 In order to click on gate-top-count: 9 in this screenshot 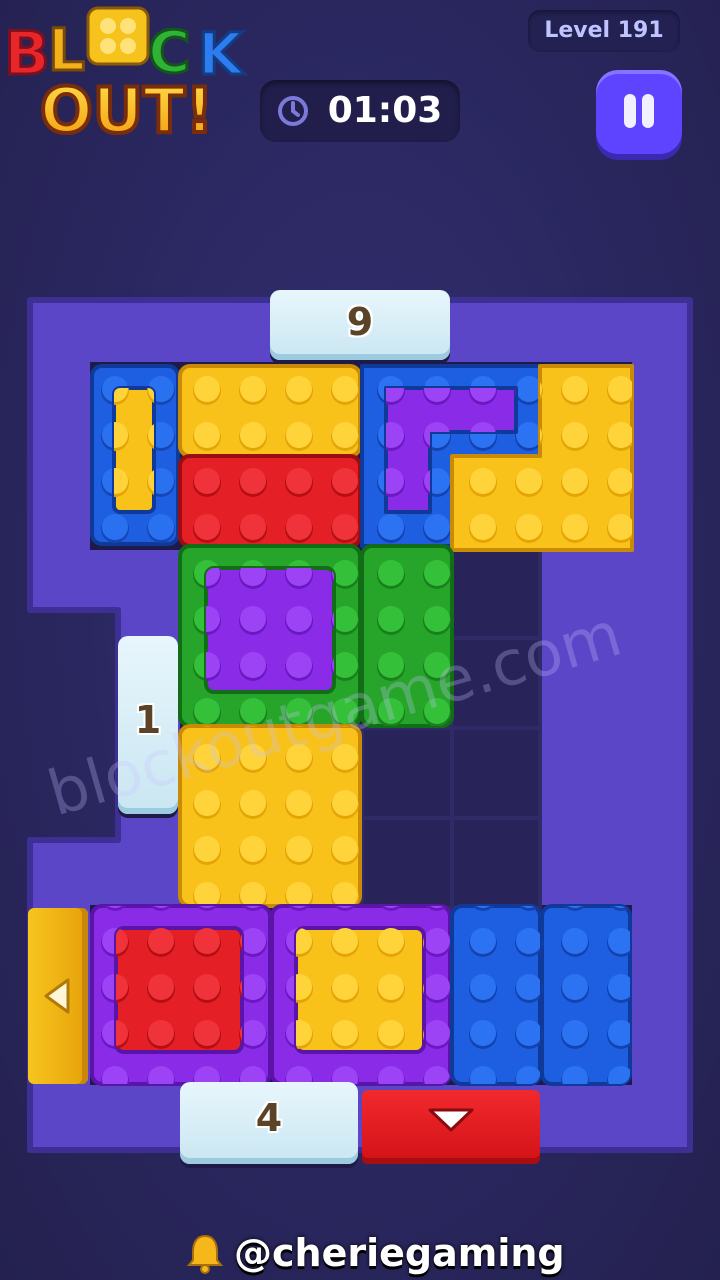, I will do `click(360, 322)`.